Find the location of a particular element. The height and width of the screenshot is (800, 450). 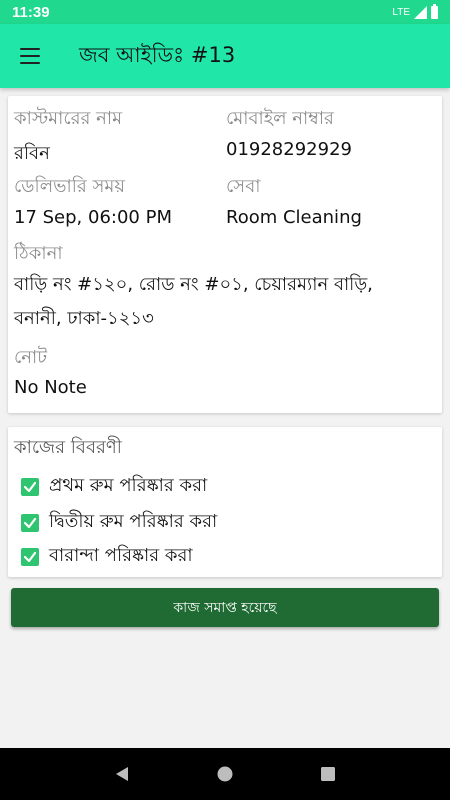

system-nav-bar is located at coordinates (225, 774).